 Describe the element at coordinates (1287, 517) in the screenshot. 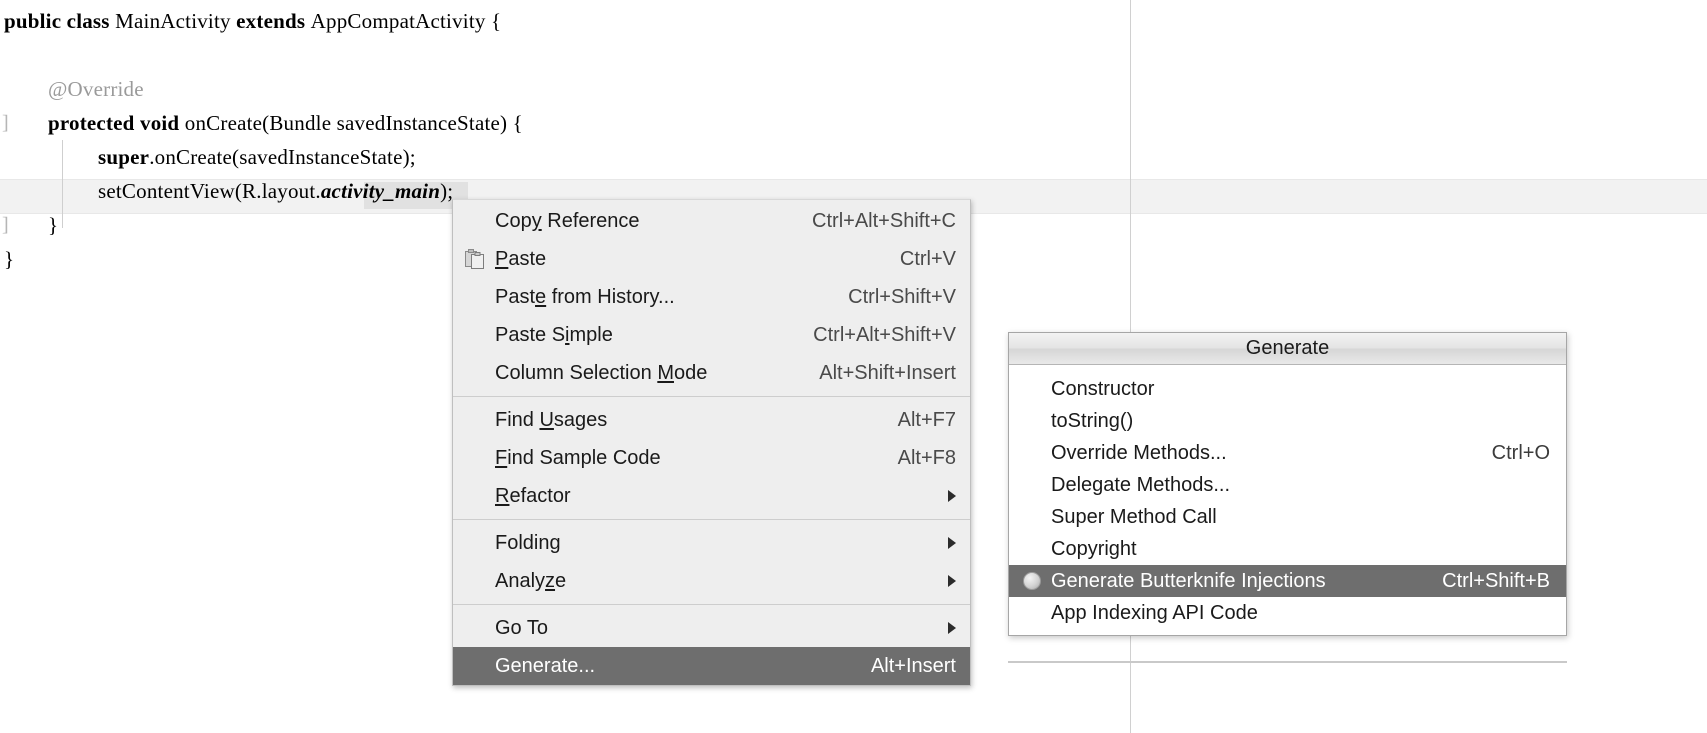

I see `generate-item-super-method-call: Super Method Call` at that location.